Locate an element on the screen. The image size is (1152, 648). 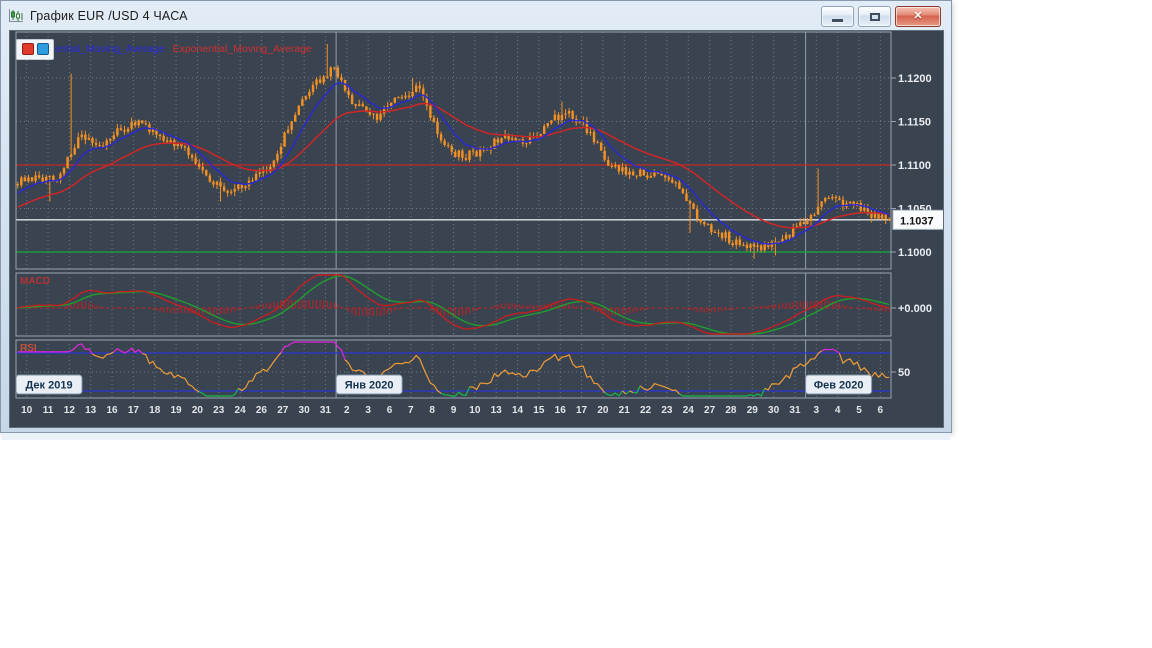
label-text: 29 is located at coordinates (753, 410).